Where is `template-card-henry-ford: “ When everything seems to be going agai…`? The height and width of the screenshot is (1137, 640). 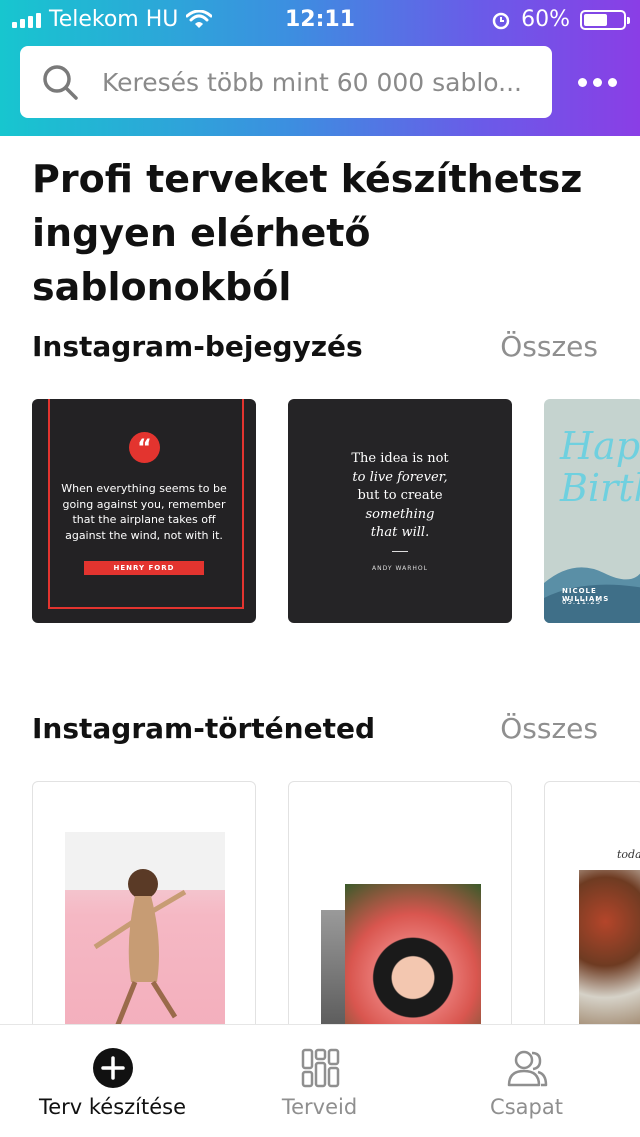
template-card-henry-ford: “ When everything seems to be going agai… is located at coordinates (144, 511).